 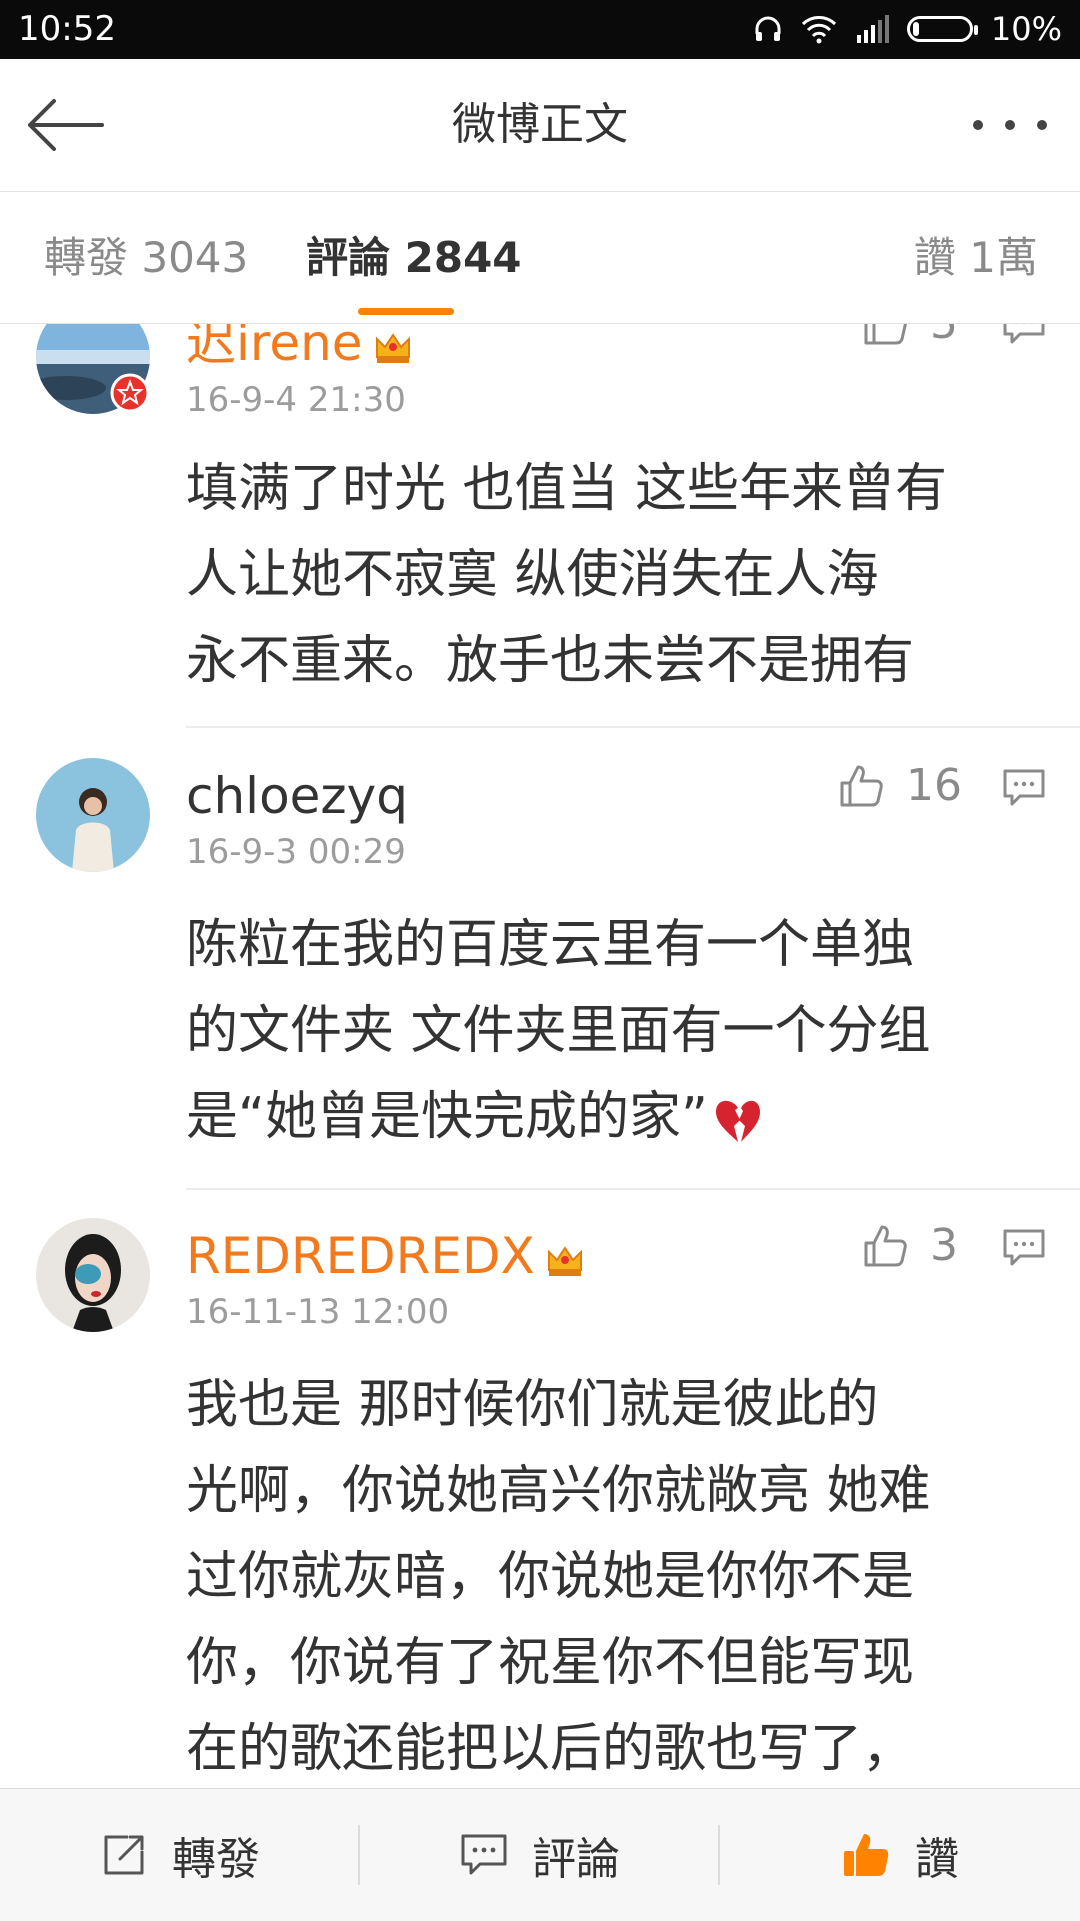 What do you see at coordinates (910, 336) in the screenshot?
I see `like-button: 5` at bounding box center [910, 336].